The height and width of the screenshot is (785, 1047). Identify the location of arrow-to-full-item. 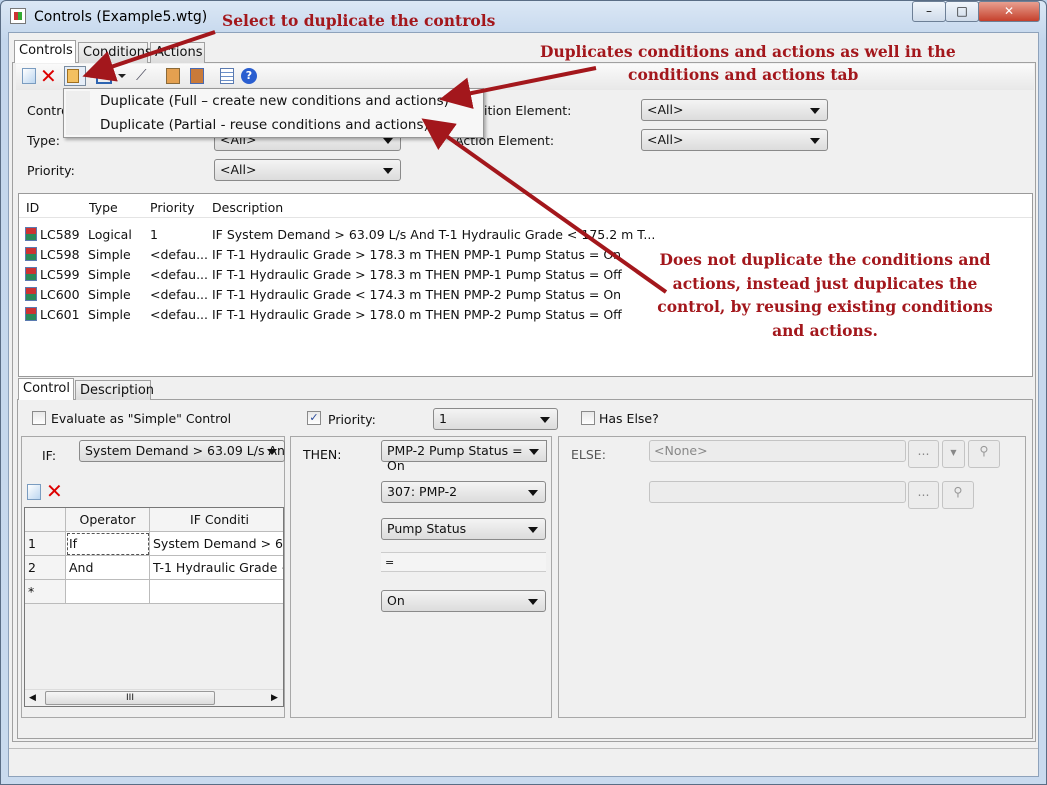
(518, 87).